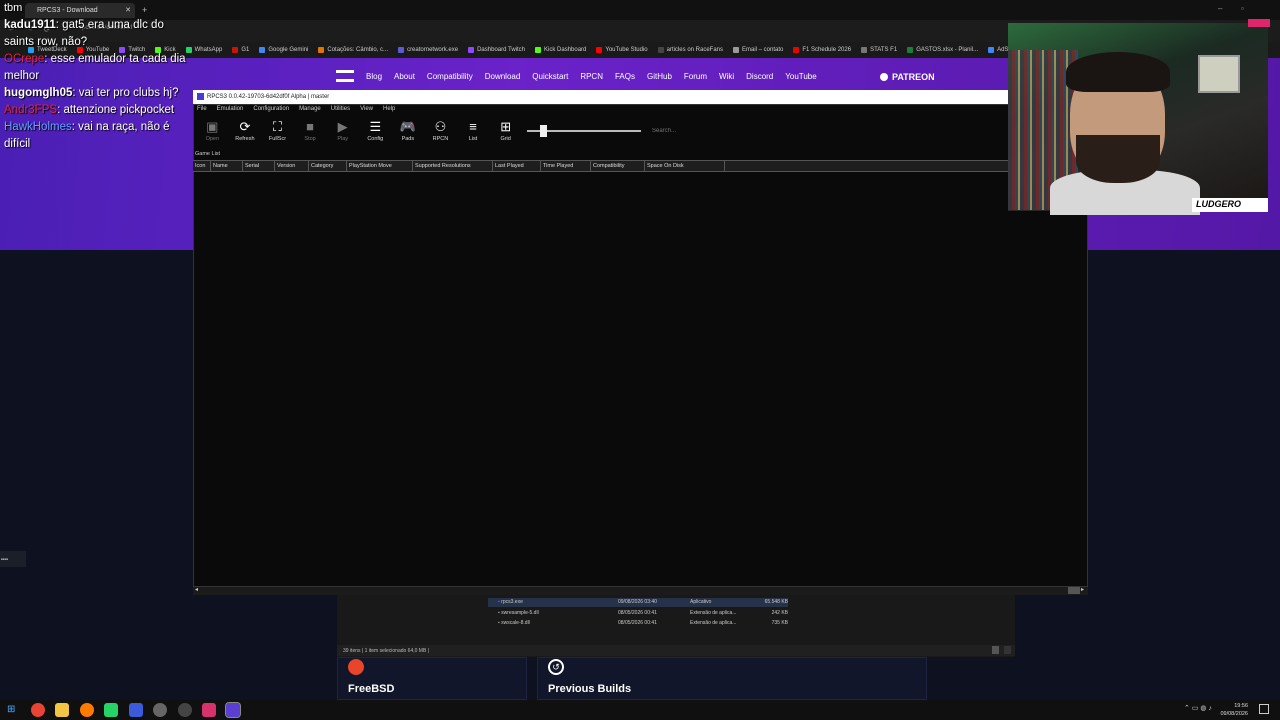  I want to click on column-header: Space On Disk, so click(685, 166).